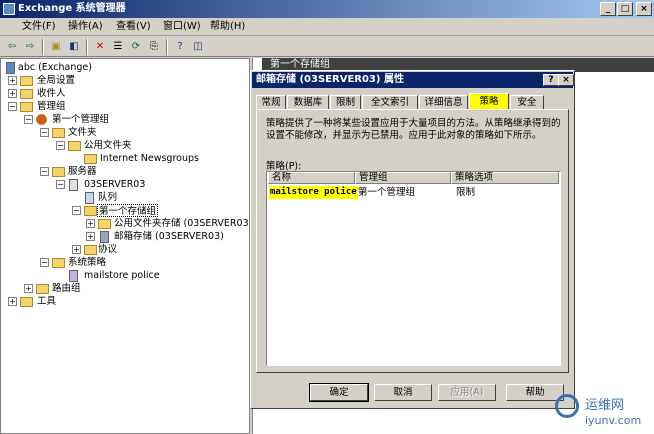 The height and width of the screenshot is (434, 654). I want to click on admin-group-icon, so click(41, 119).